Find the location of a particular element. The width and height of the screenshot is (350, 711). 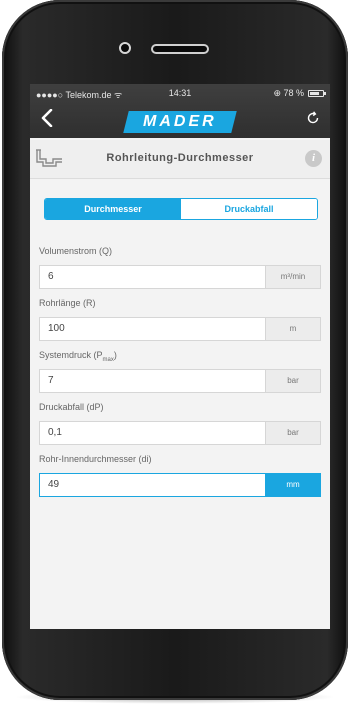

druckabfall-label: Druckabfall (dP) is located at coordinates (71, 407).